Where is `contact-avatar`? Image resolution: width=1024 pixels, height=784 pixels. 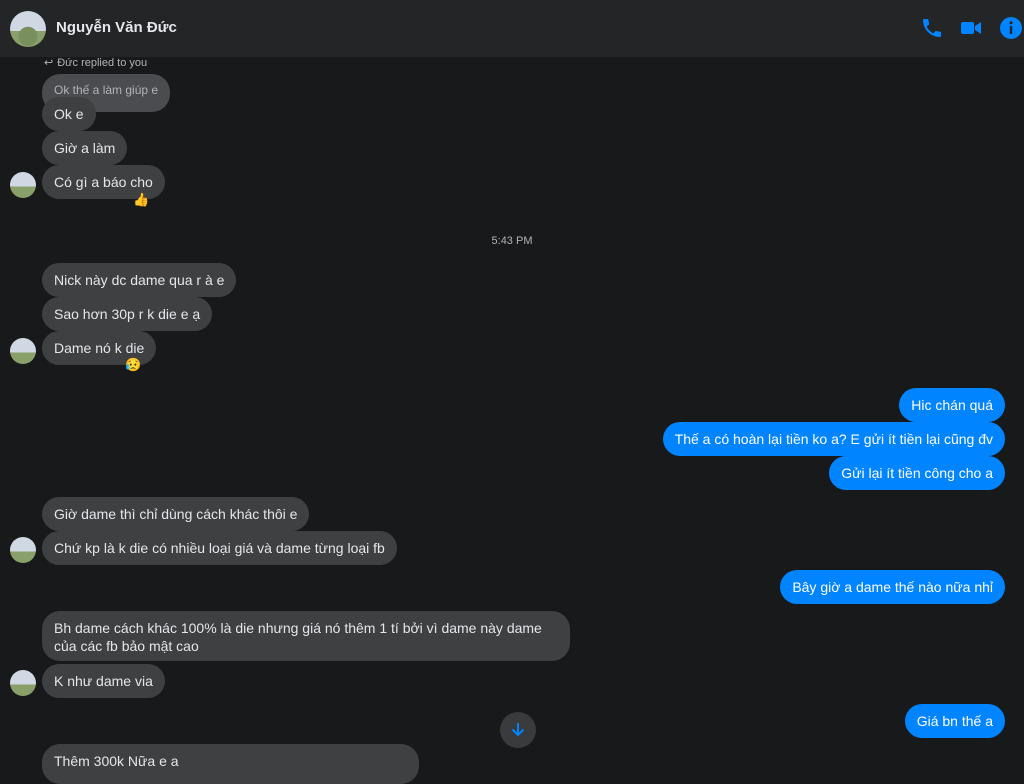
contact-avatar is located at coordinates (28, 29).